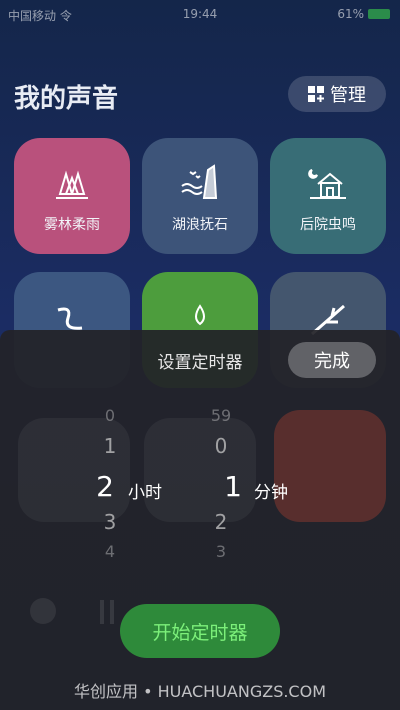  I want to click on minutes-option: 2, so click(221, 522).